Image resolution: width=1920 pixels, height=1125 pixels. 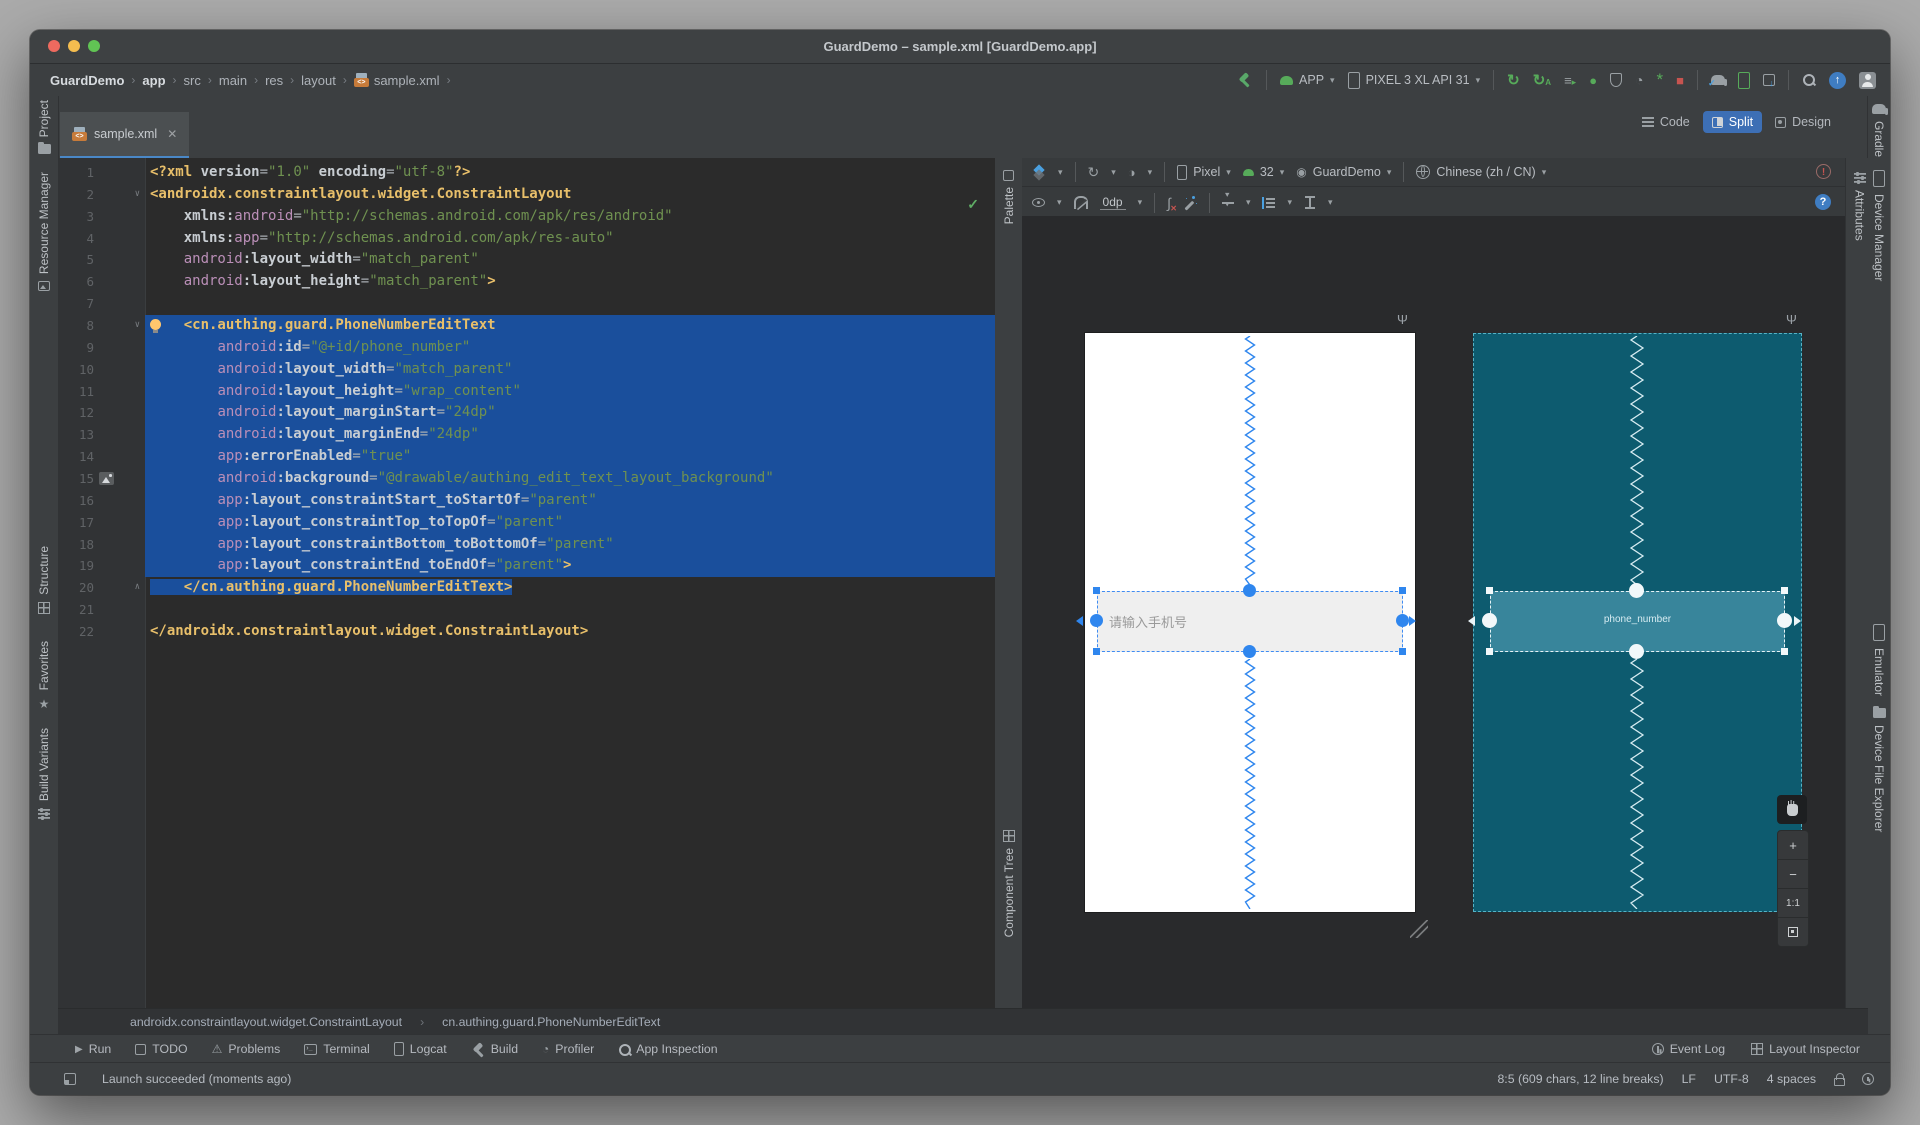 I want to click on line-ending: LF, so click(x=1689, y=1079).